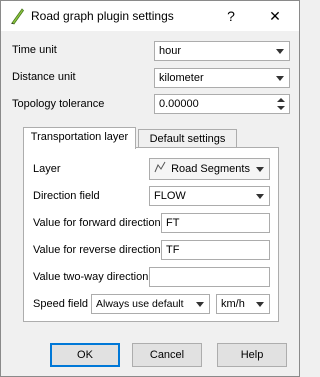 Image resolution: width=320 pixels, height=377 pixels. Describe the element at coordinates (66, 196) in the screenshot. I see `direction-field-label: Direction field` at that location.